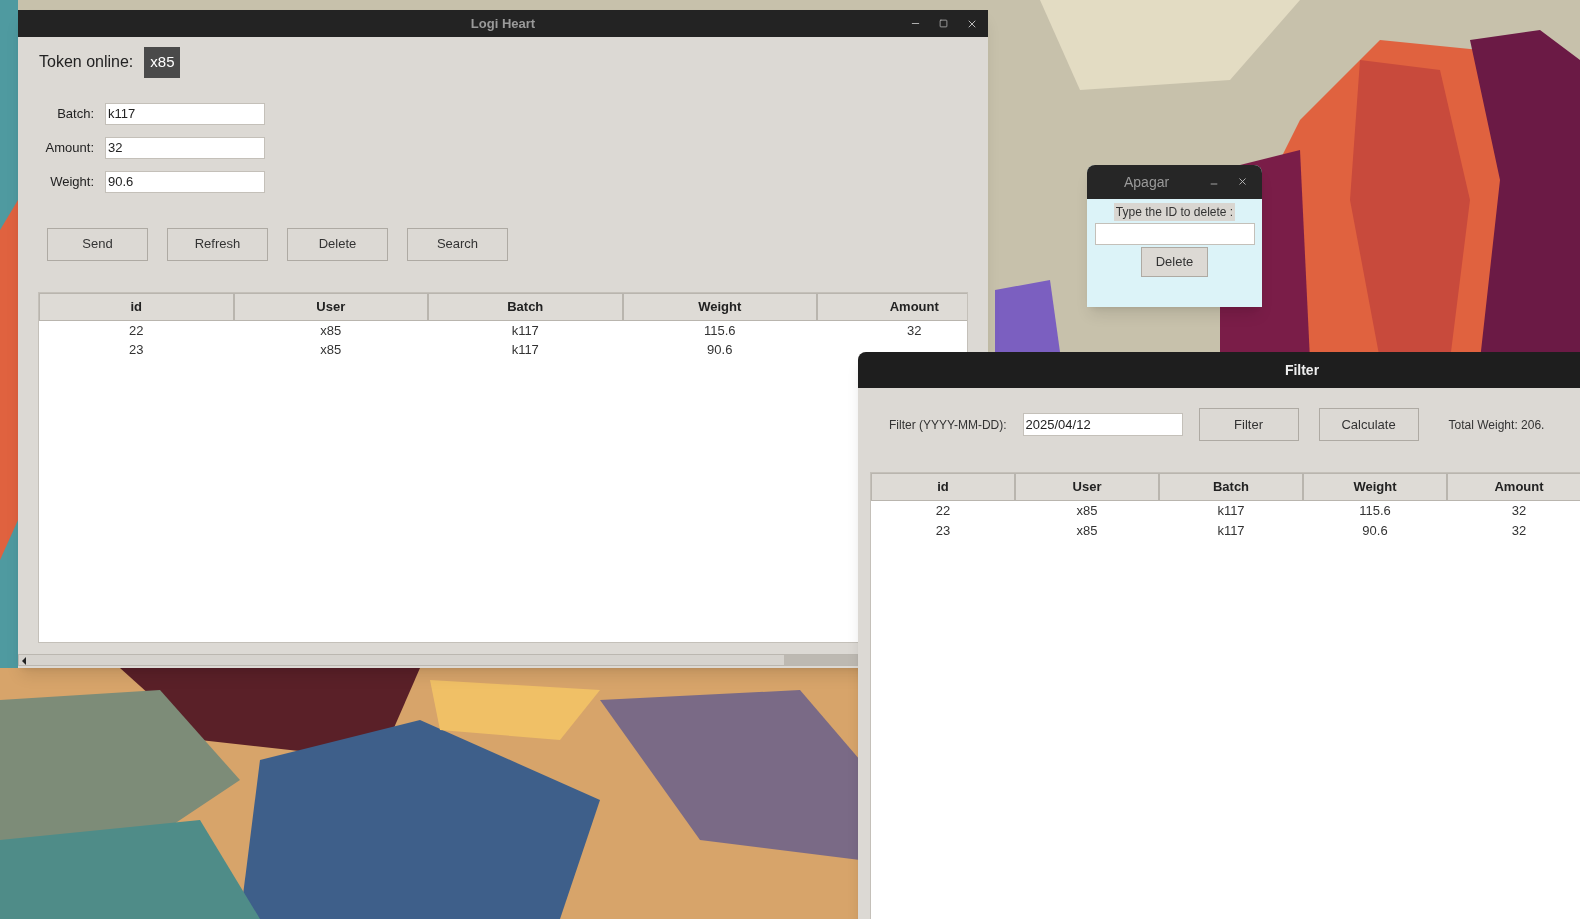 This screenshot has height=919, width=1580. I want to click on total-weight: Total Weight: 206., so click(1496, 425).